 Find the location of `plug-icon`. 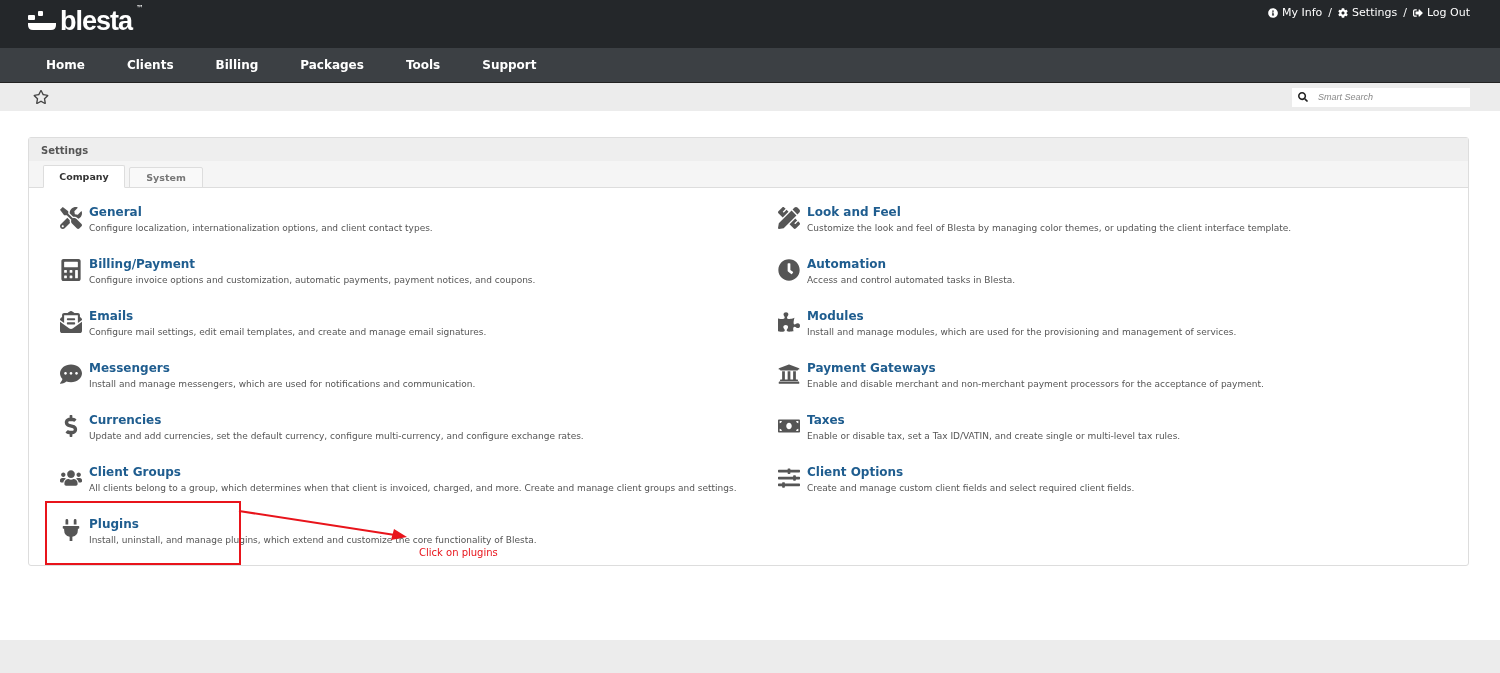

plug-icon is located at coordinates (71, 530).